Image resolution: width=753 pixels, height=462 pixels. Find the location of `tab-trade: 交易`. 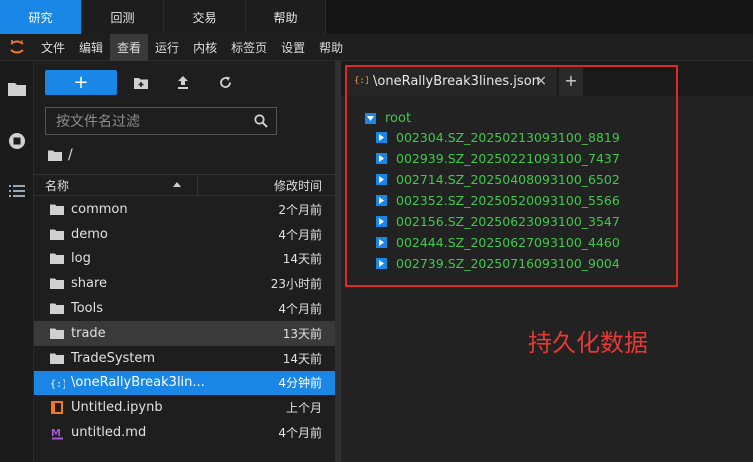

tab-trade: 交易 is located at coordinates (205, 17).